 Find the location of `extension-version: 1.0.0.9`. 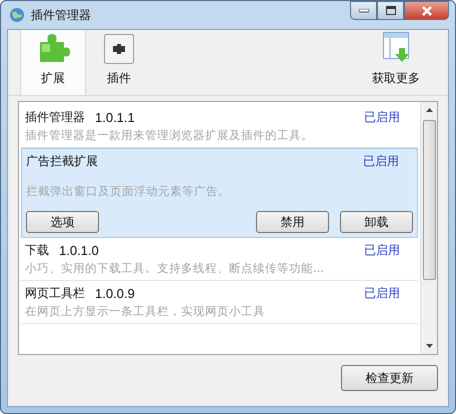

extension-version: 1.0.0.9 is located at coordinates (115, 293).